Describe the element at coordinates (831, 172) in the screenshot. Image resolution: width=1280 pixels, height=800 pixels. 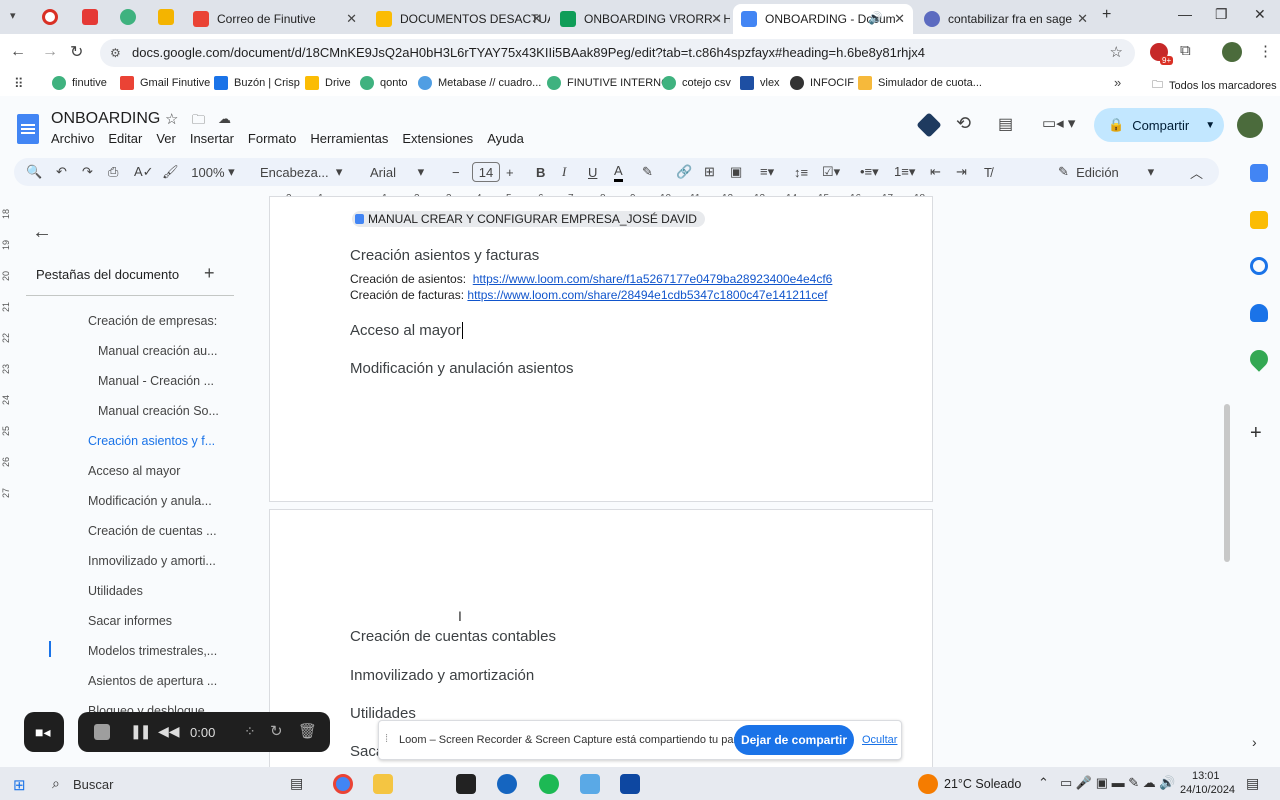
I see `checklist-icon: ☑▾` at that location.